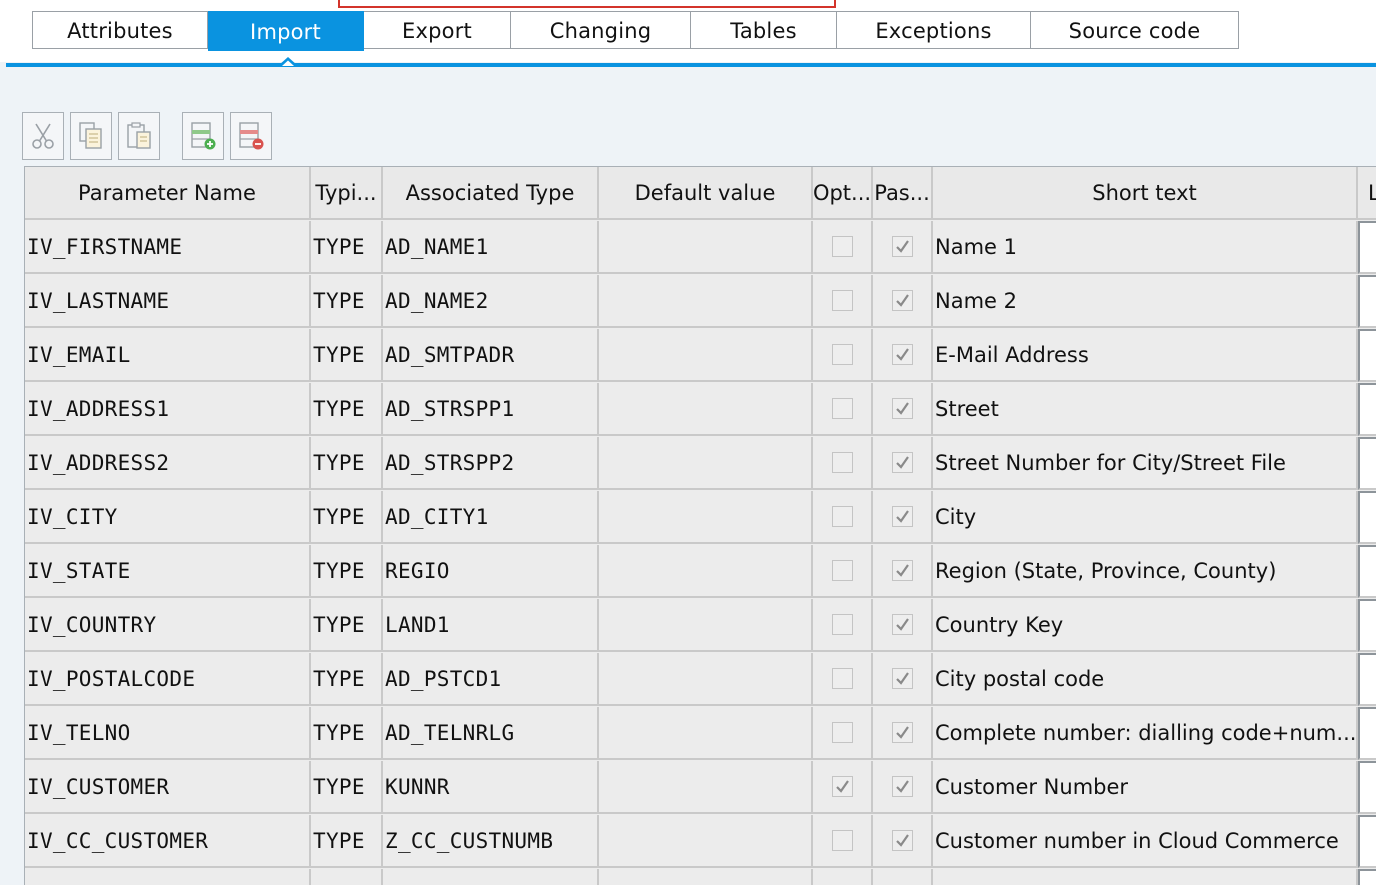  I want to click on cell-short-text: Customer number in Cloud Commerce, so click(1145, 841).